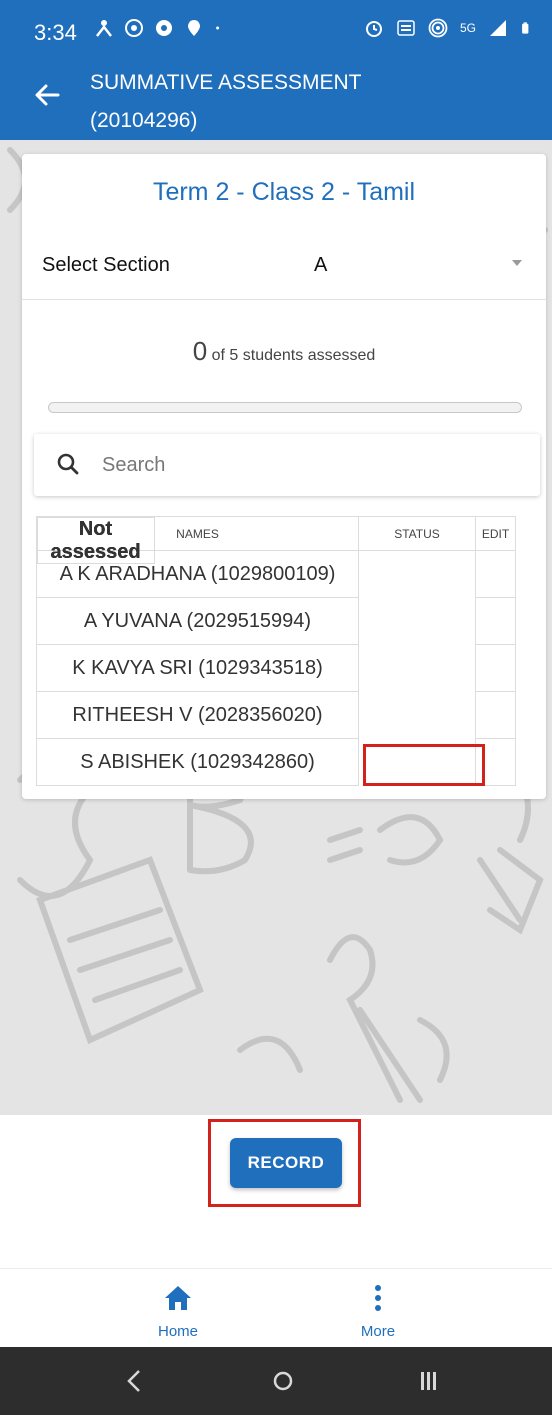 This screenshot has width=552, height=1415. I want to click on student-status: Not assessed, so click(95, 540).